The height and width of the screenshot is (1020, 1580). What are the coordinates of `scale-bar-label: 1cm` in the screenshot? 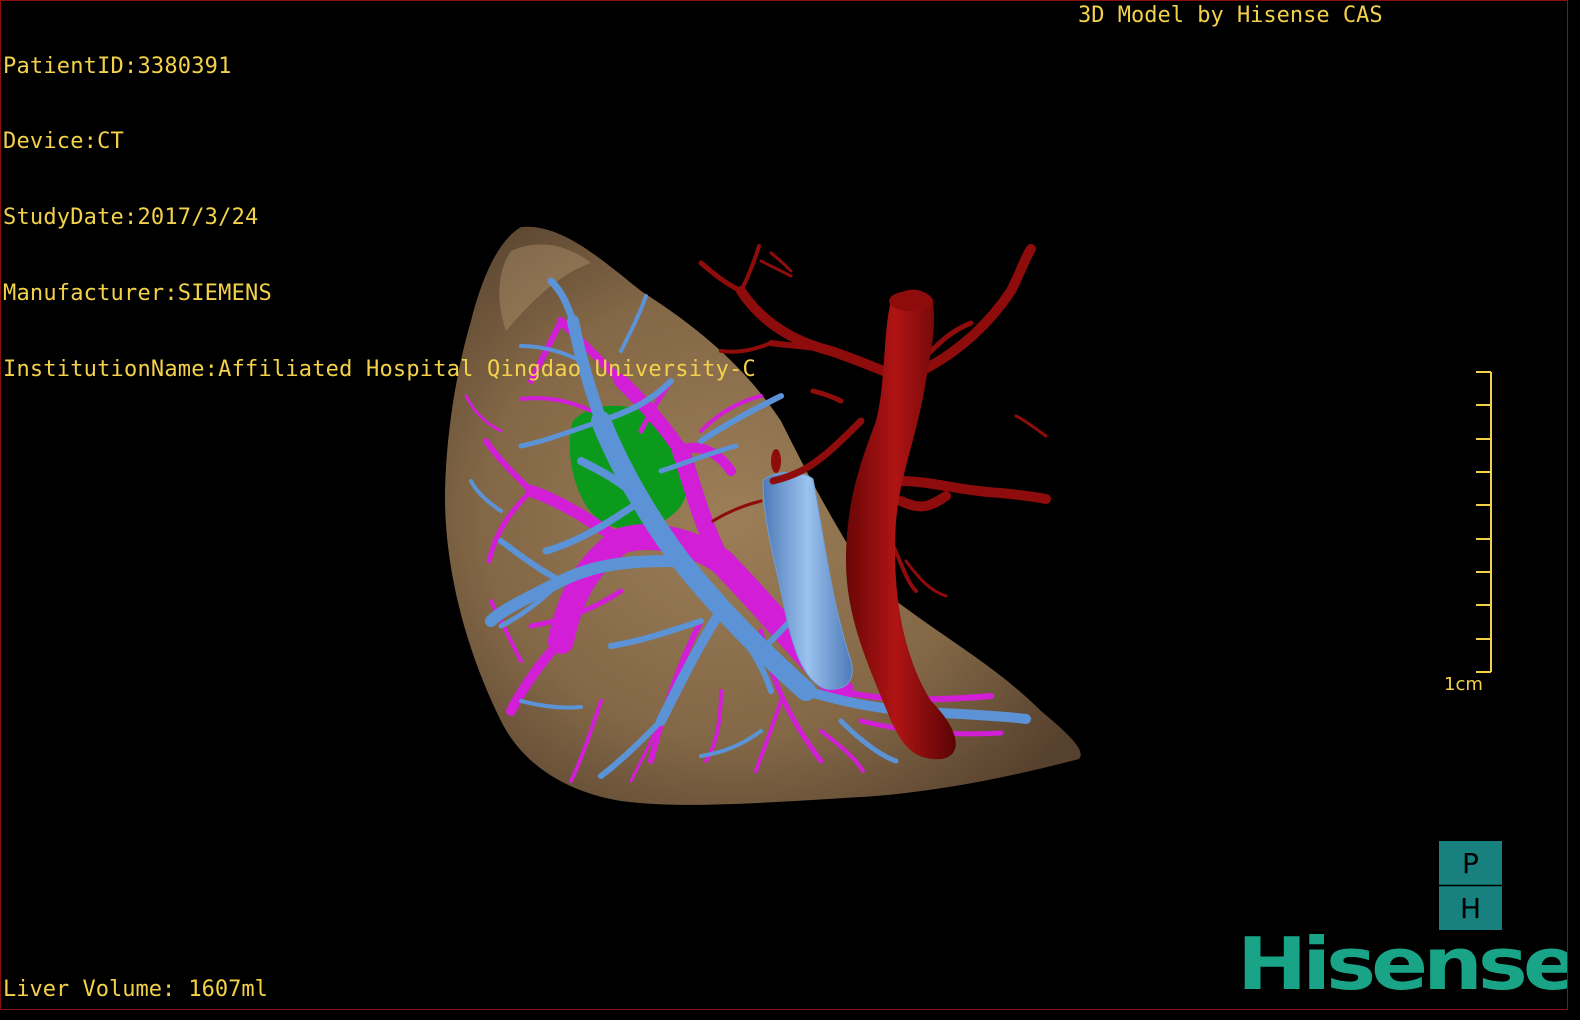 It's located at (1463, 684).